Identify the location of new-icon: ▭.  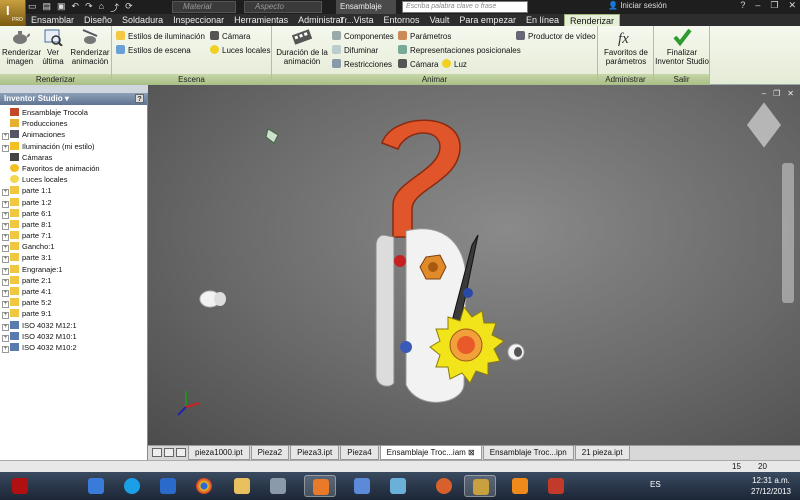
(32, 7).